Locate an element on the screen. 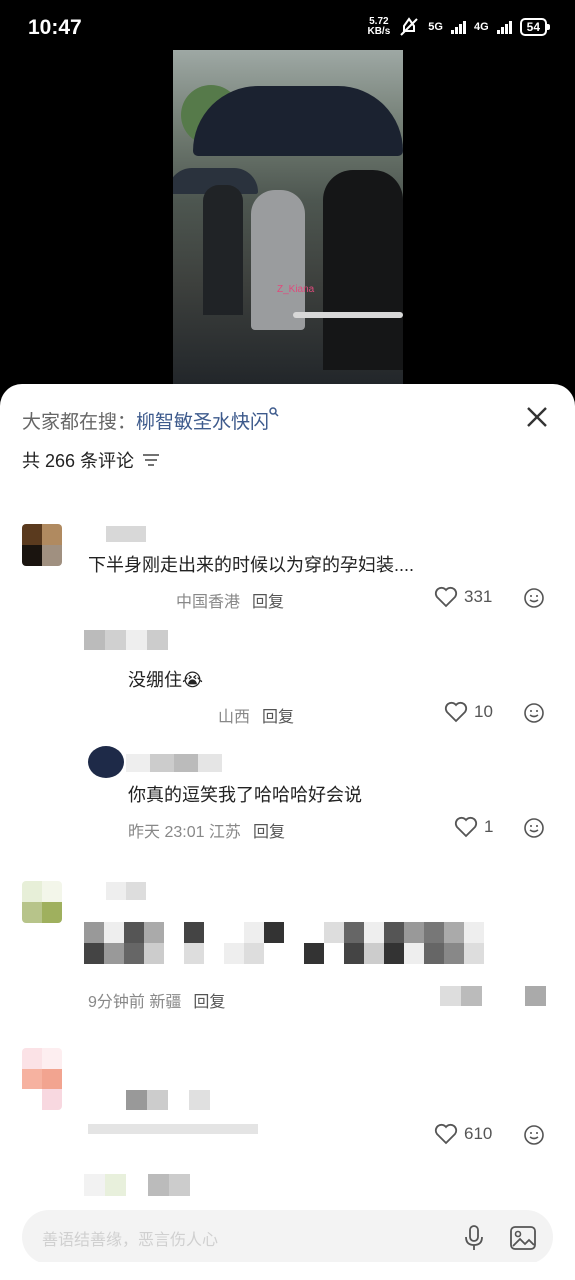 Image resolution: width=575 pixels, height=1280 pixels. like-area-pixelated is located at coordinates (493, 996).